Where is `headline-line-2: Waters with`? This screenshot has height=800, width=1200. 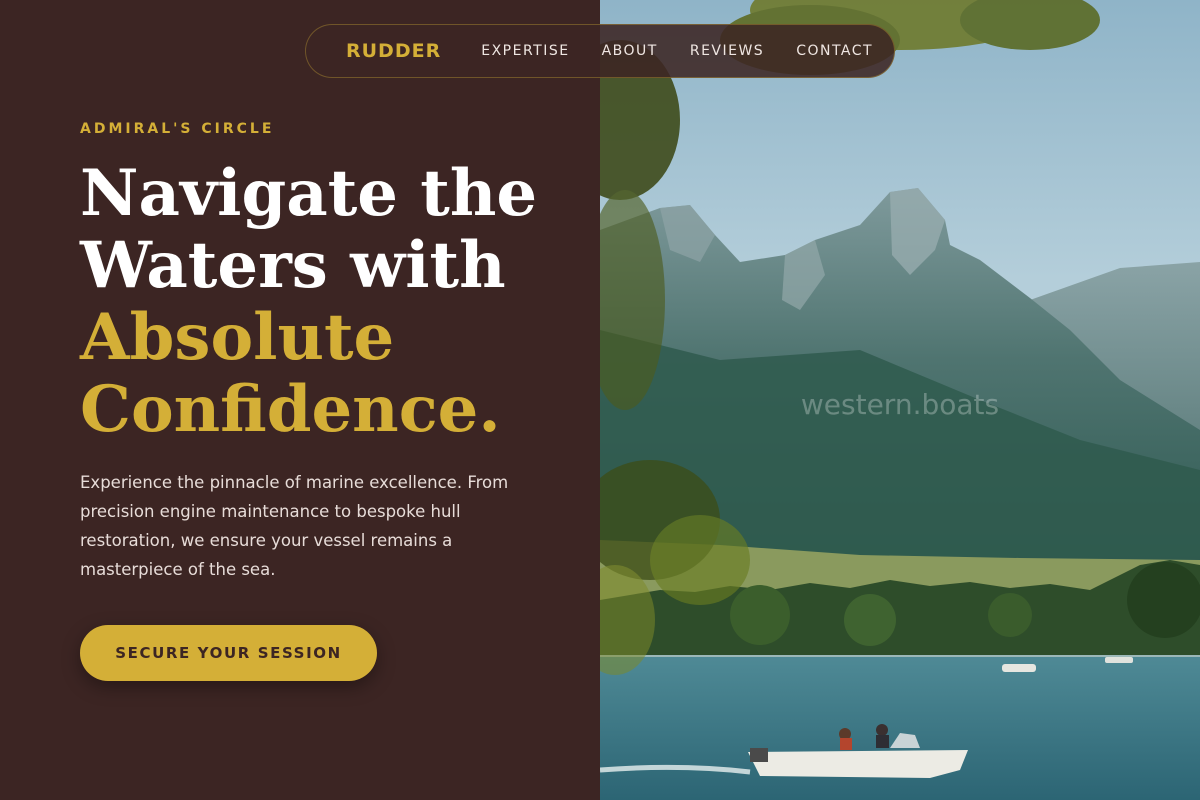 headline-line-2: Waters with is located at coordinates (293, 265).